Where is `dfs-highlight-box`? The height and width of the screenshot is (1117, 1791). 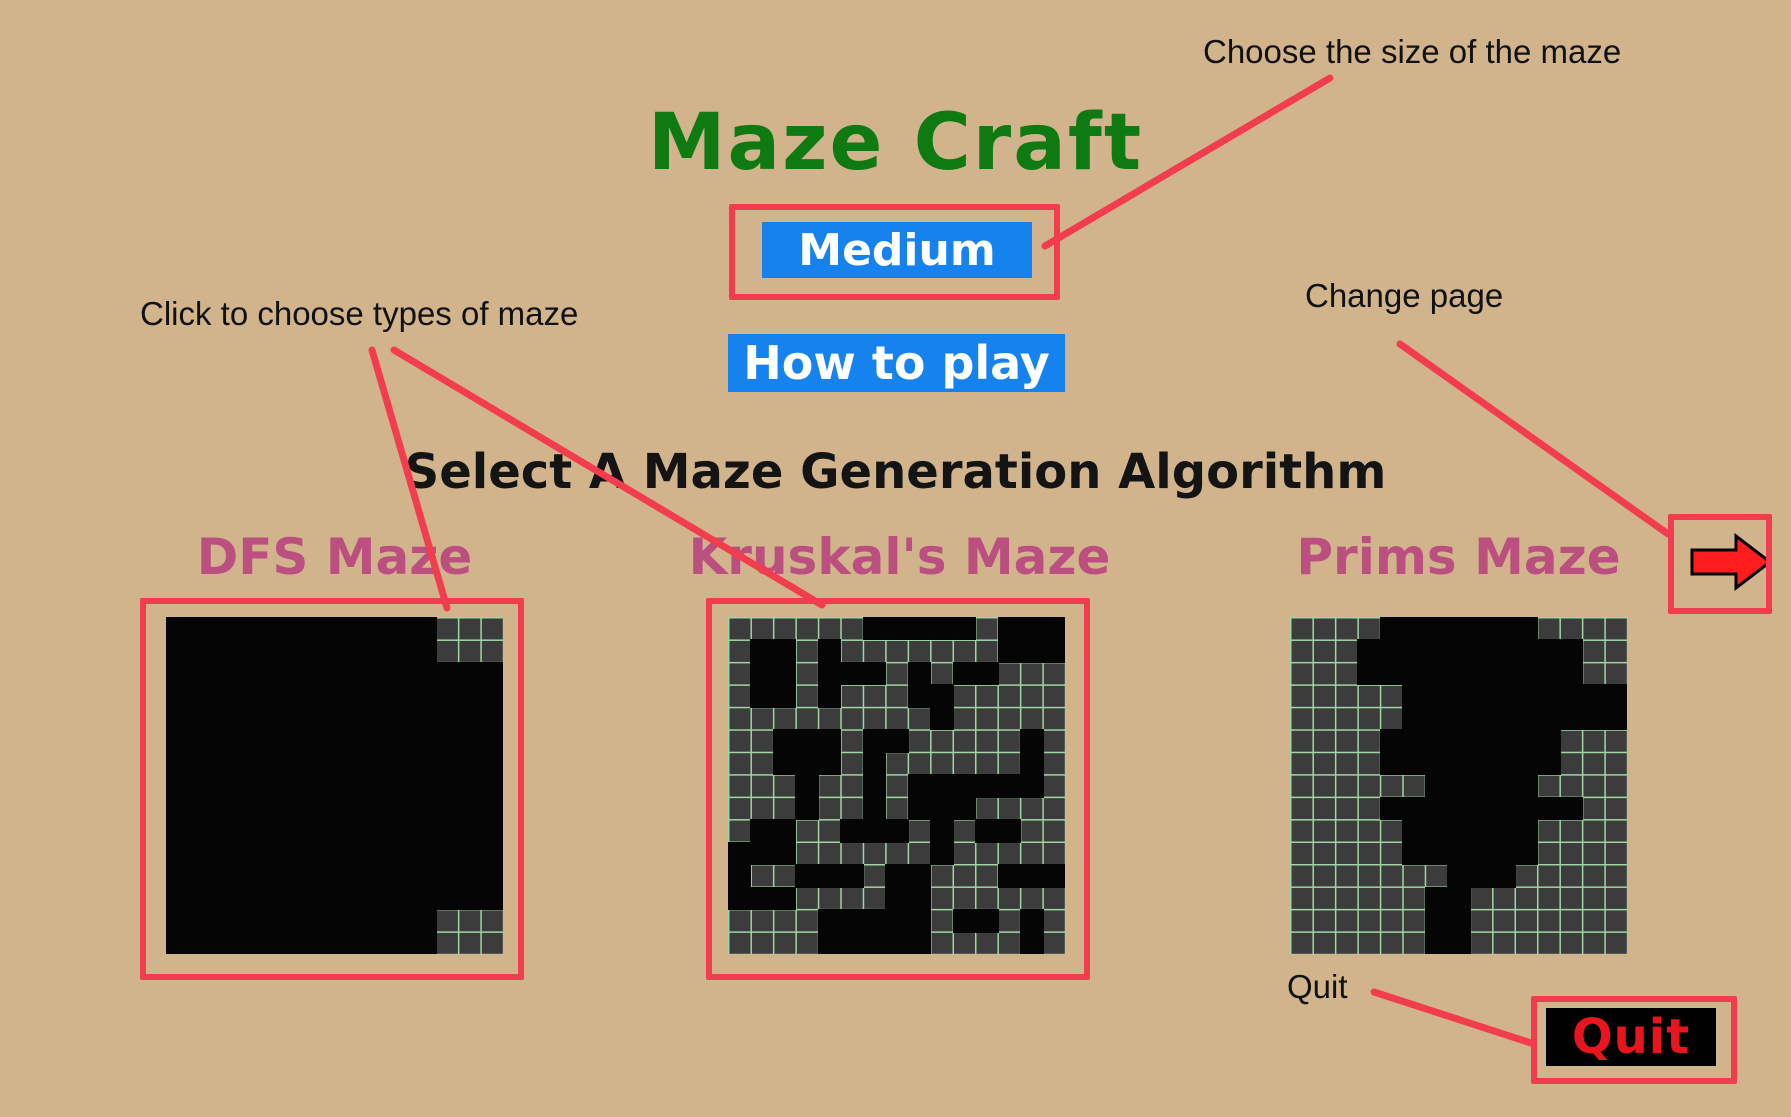 dfs-highlight-box is located at coordinates (332, 789).